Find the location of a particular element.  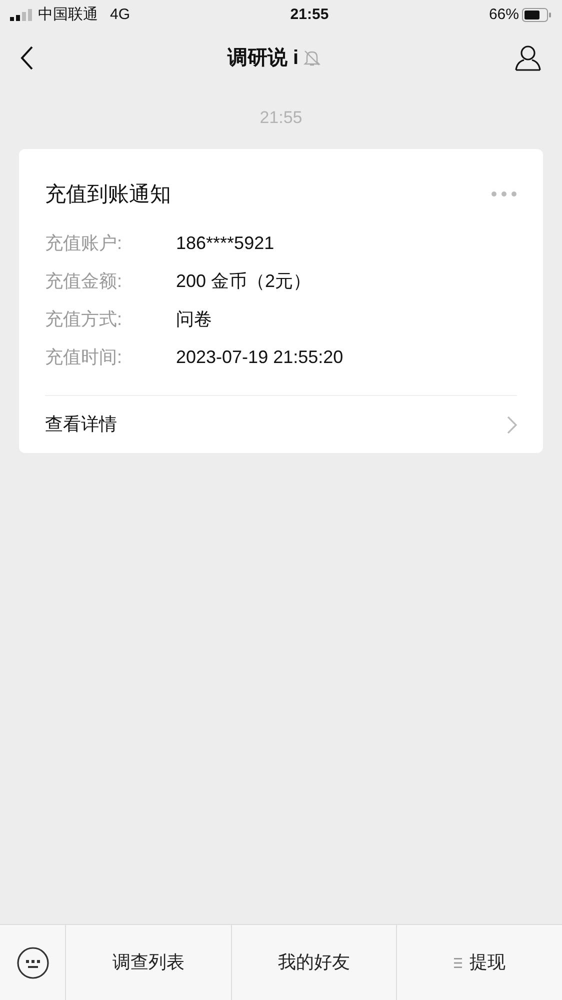

field-value: 200 金币（2元） is located at coordinates (244, 281).